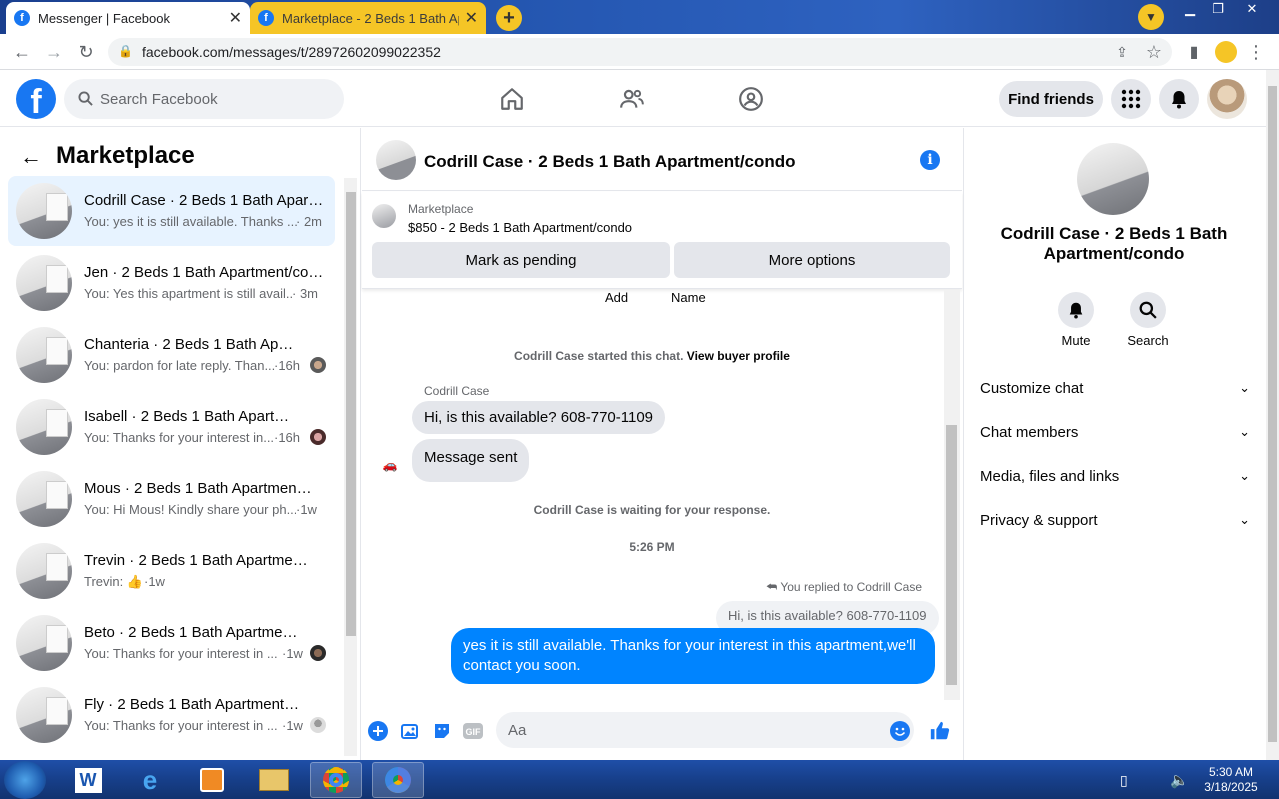  What do you see at coordinates (192, 632) in the screenshot?
I see `conversation-name: Beto · 2 Beds 1 Bath Apartment/condo` at bounding box center [192, 632].